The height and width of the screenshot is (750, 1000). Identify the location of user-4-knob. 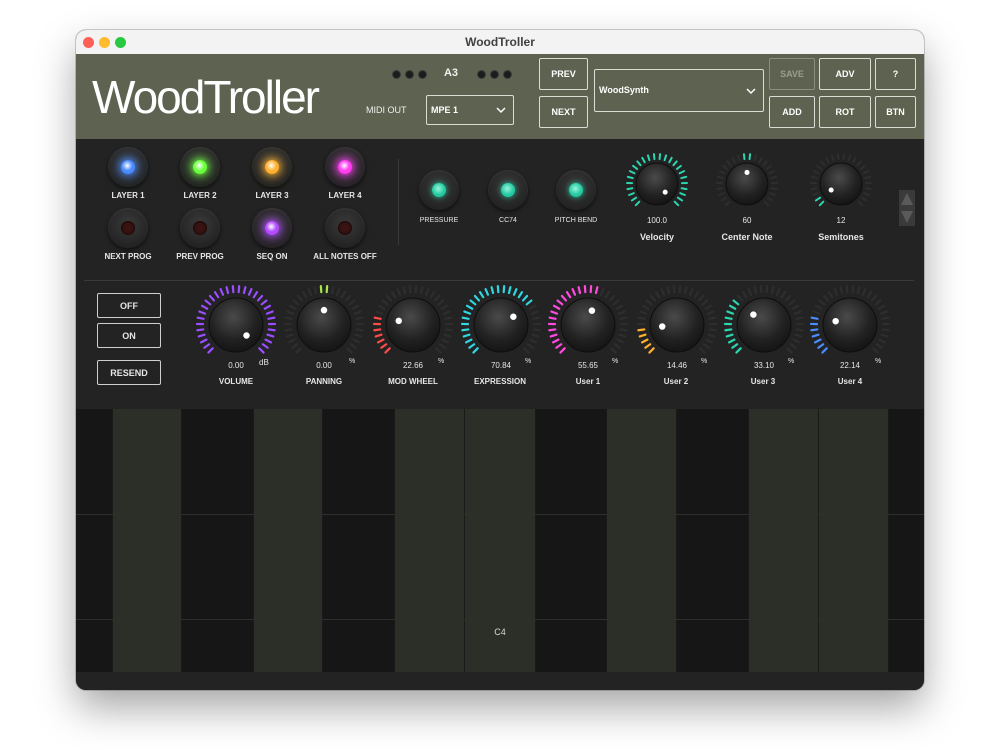
(850, 325).